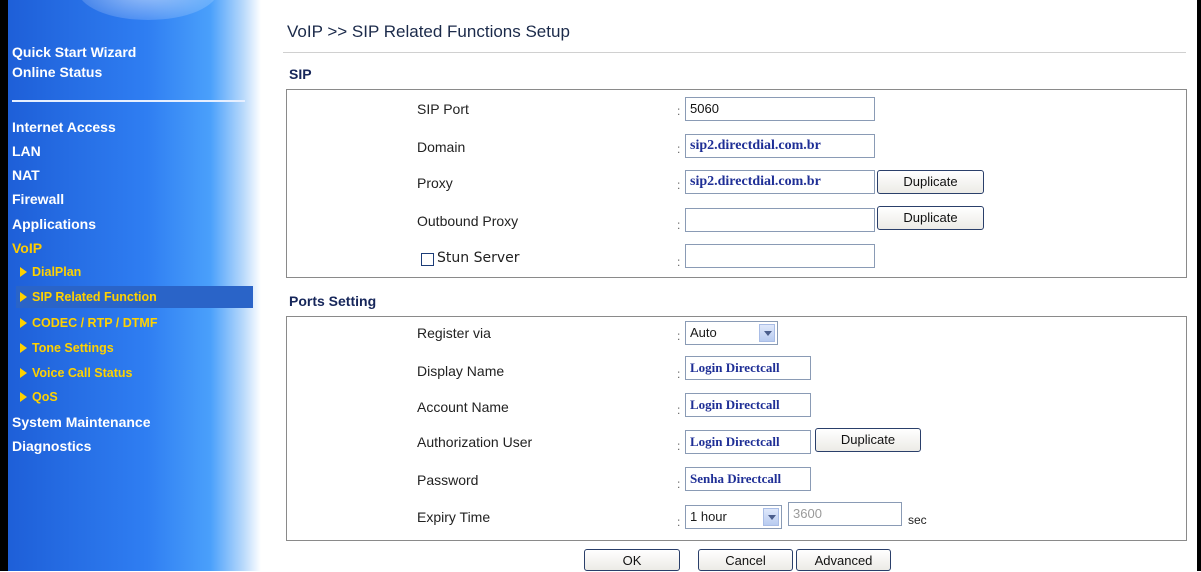 Image resolution: width=1201 pixels, height=572 pixels. Describe the element at coordinates (88, 323) in the screenshot. I see `sidebar-subitem-codec-rtp-dtmf: CODEC / RTP / DTMF` at that location.